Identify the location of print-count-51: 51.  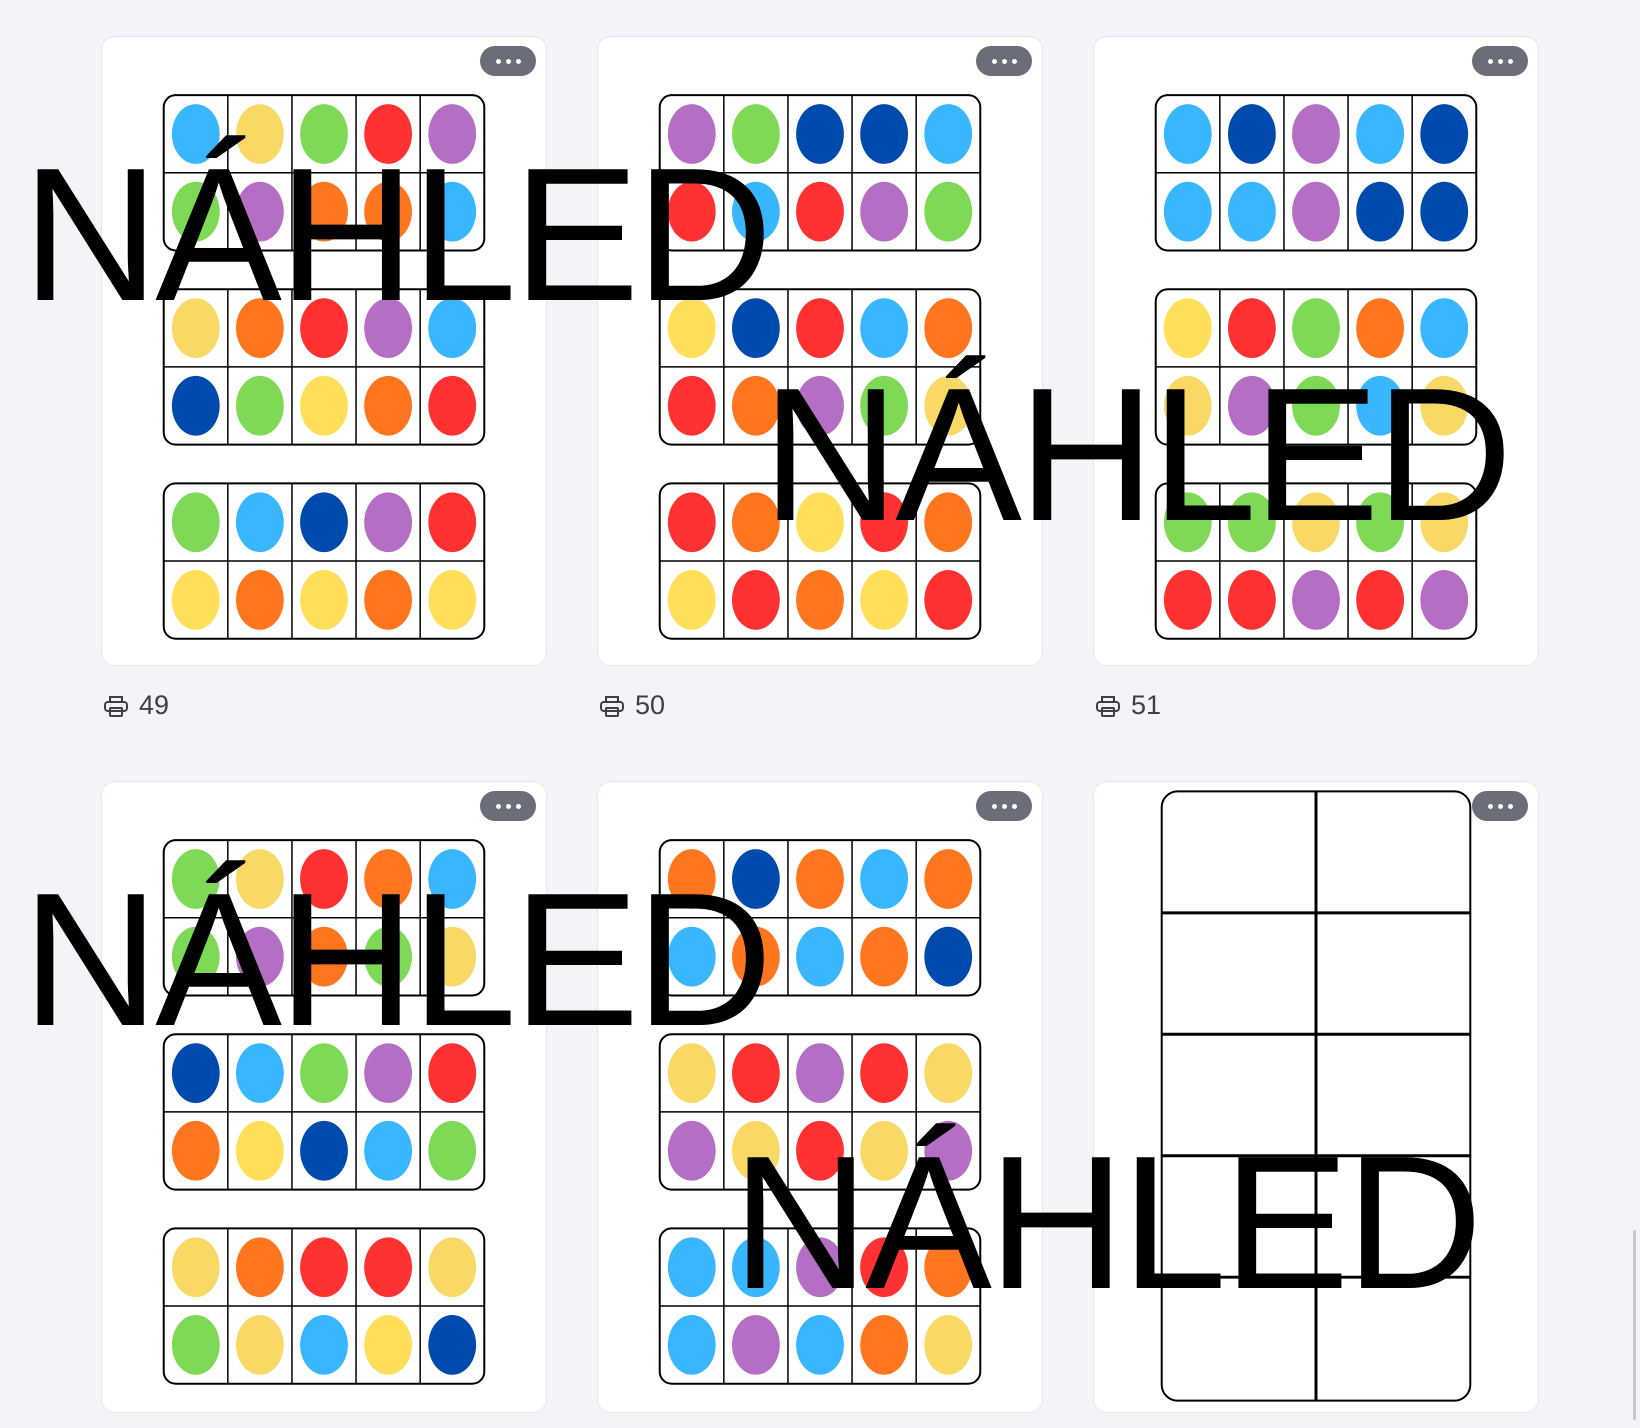
(1128, 705).